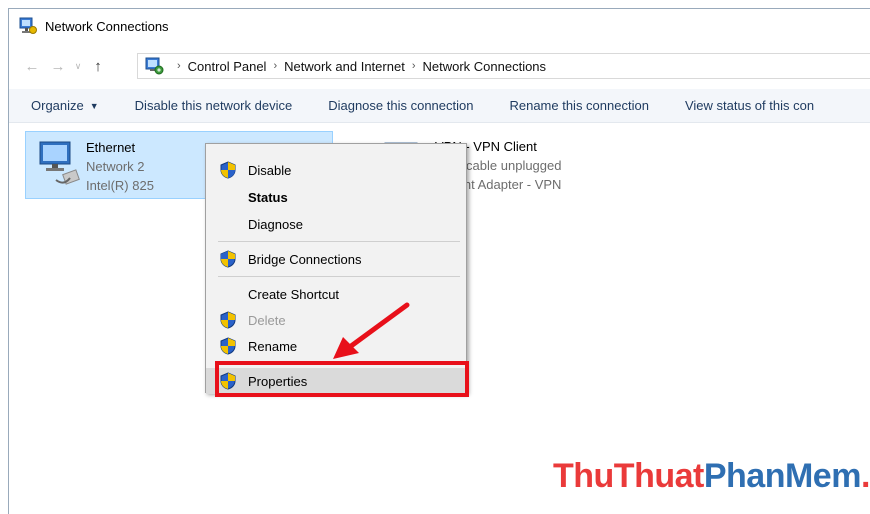 The image size is (870, 514). I want to click on window-title: Network Connections, so click(107, 26).